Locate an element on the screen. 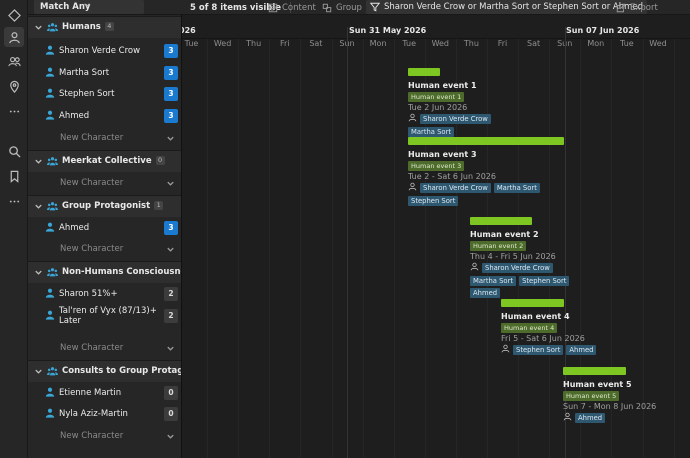 This screenshot has height=458, width=690. people-icon is located at coordinates (14, 61).